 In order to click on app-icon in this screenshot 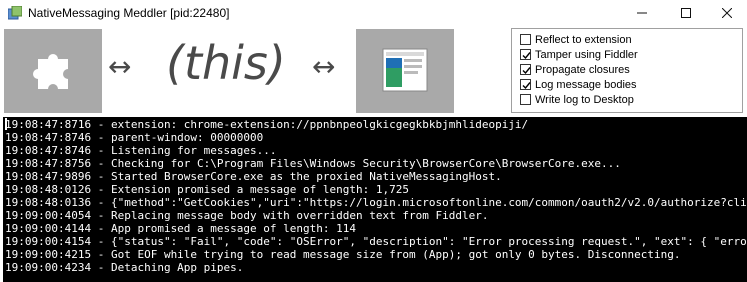, I will do `click(15, 12)`.